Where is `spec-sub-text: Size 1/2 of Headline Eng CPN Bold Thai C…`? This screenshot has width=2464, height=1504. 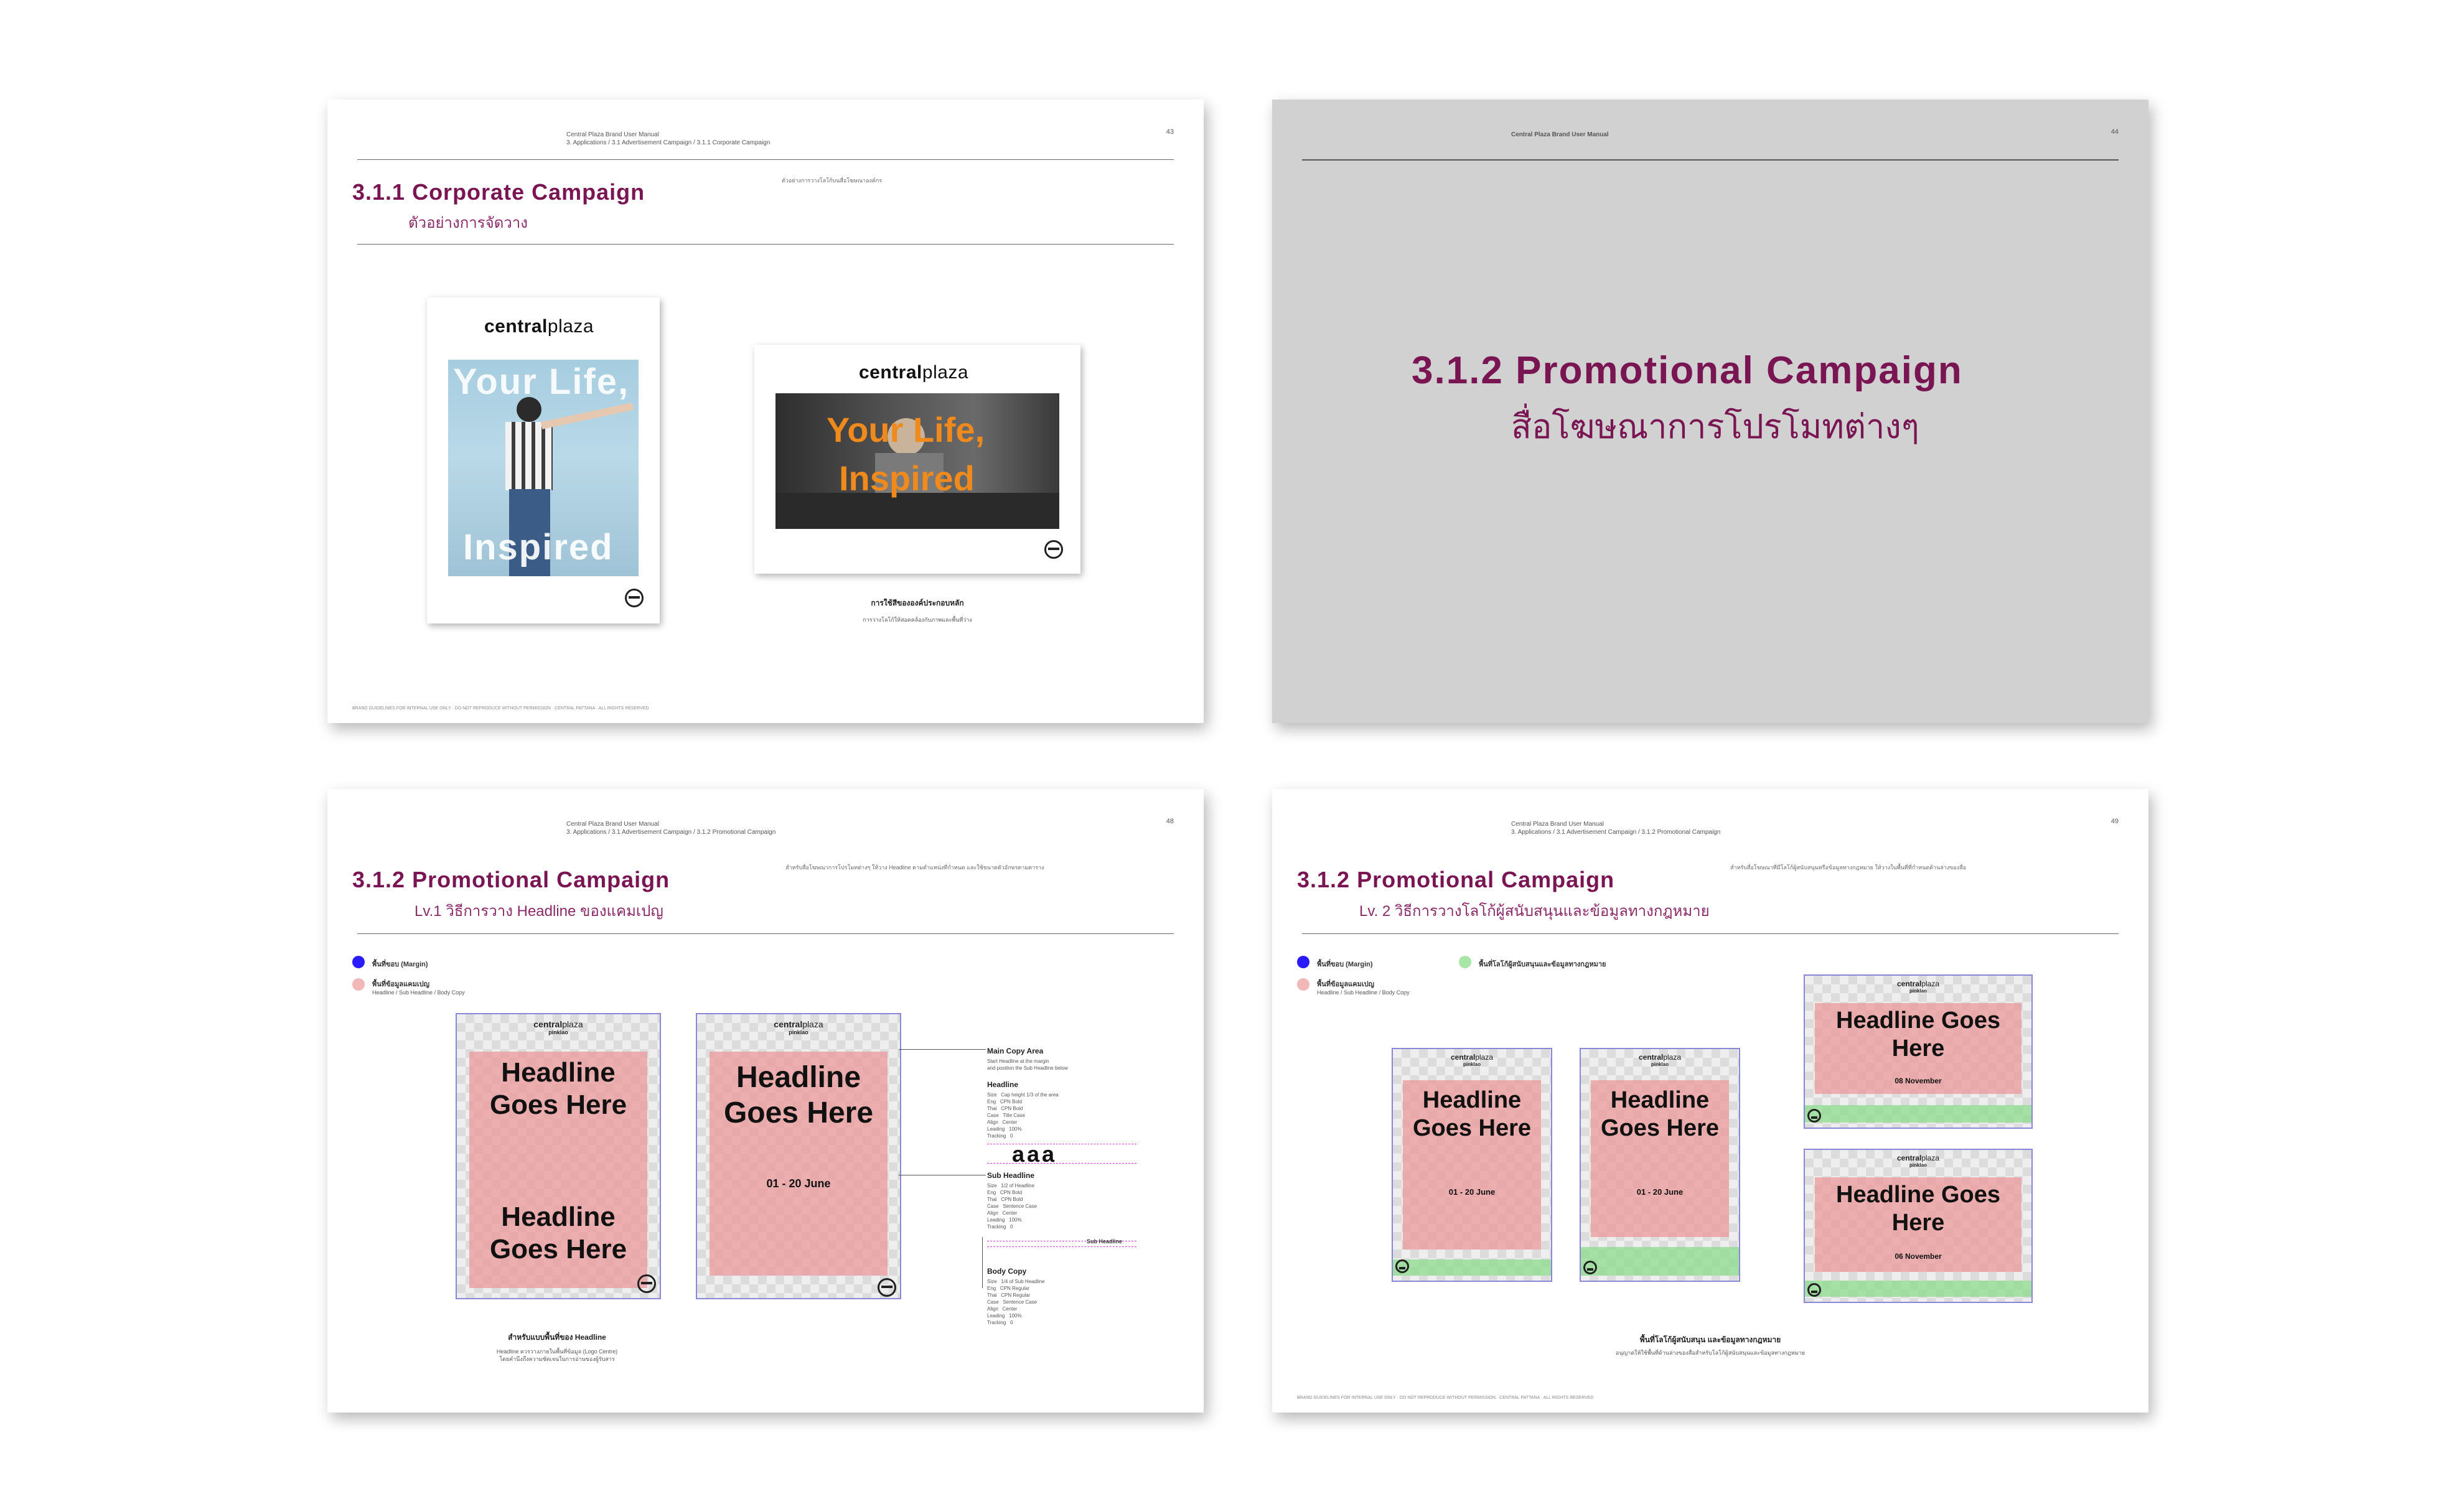
spec-sub-text: Size 1/2 of Headline Eng CPN Bold Thai C… is located at coordinates (1012, 1206).